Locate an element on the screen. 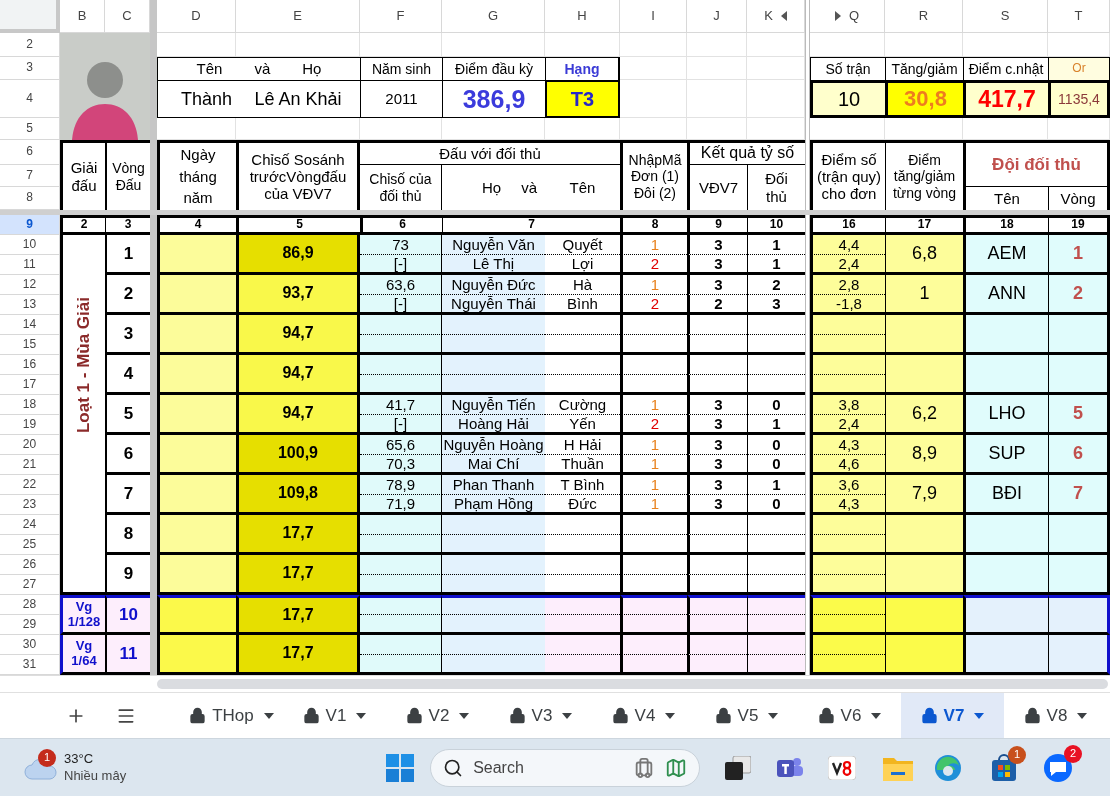  row-header: 27 is located at coordinates (30, 585).